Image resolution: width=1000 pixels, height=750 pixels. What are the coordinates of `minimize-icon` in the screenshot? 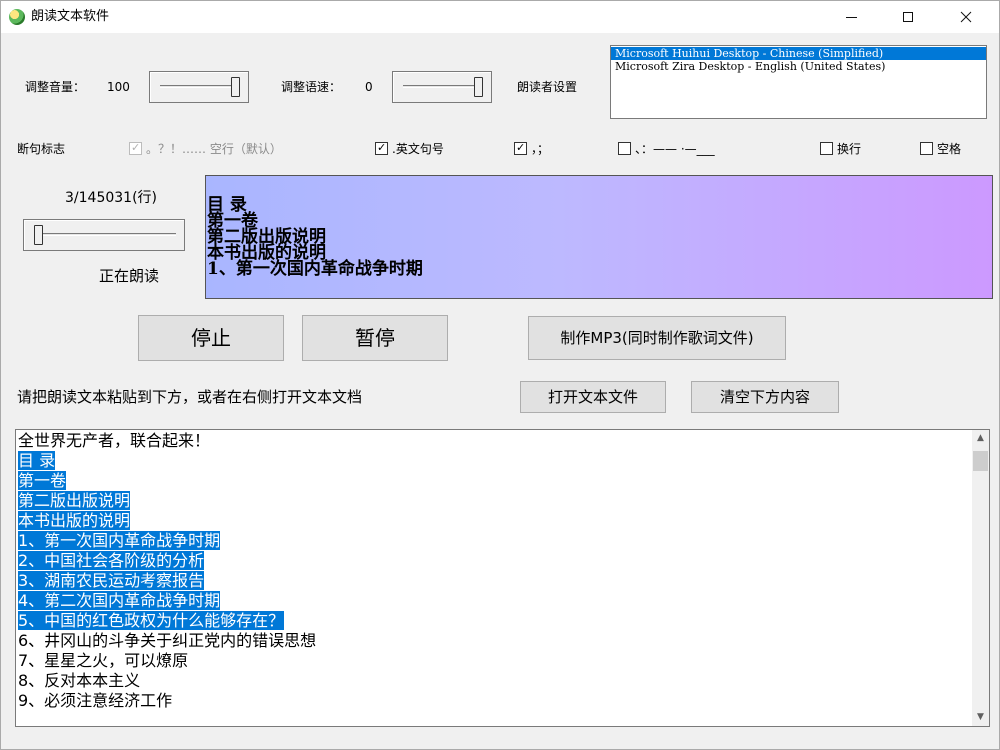 It's located at (851, 17).